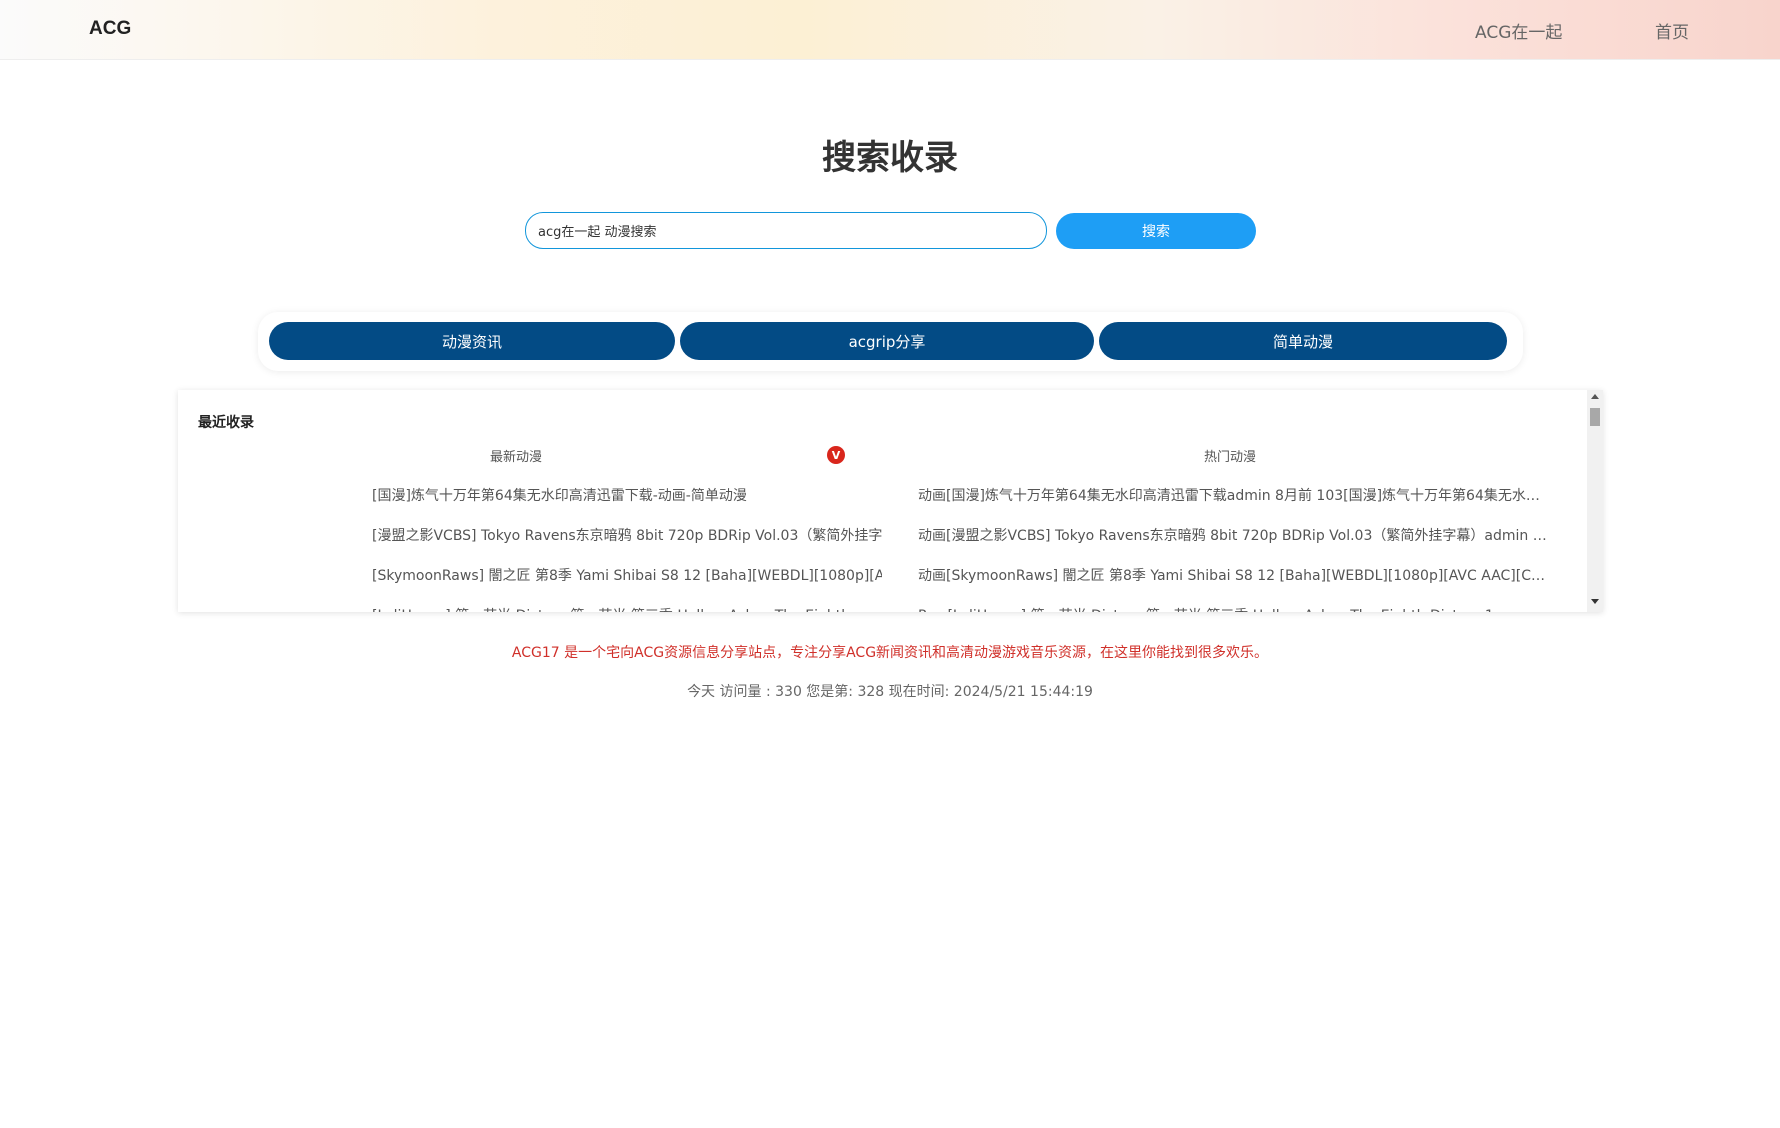 Image resolution: width=1780 pixels, height=1128 pixels. I want to click on latest-anime-header: 最新动漫, so click(516, 457).